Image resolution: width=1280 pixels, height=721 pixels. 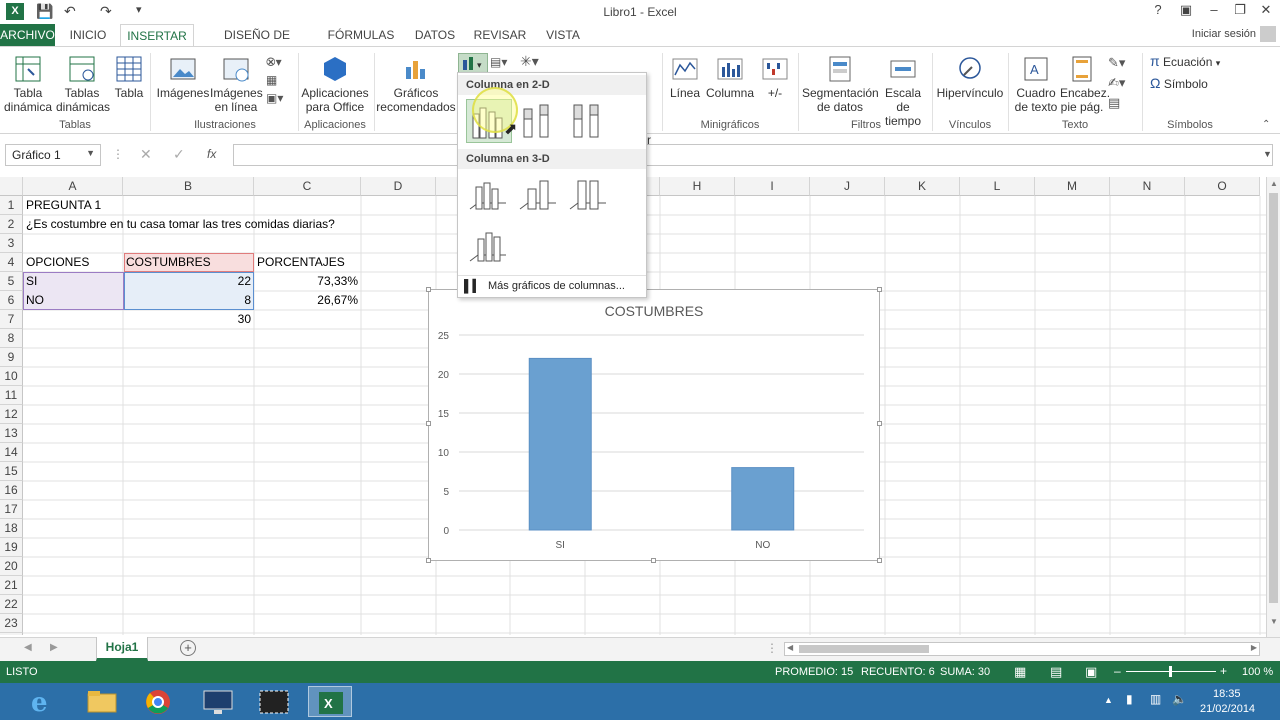 I want to click on row-header: 19, so click(x=11, y=547).